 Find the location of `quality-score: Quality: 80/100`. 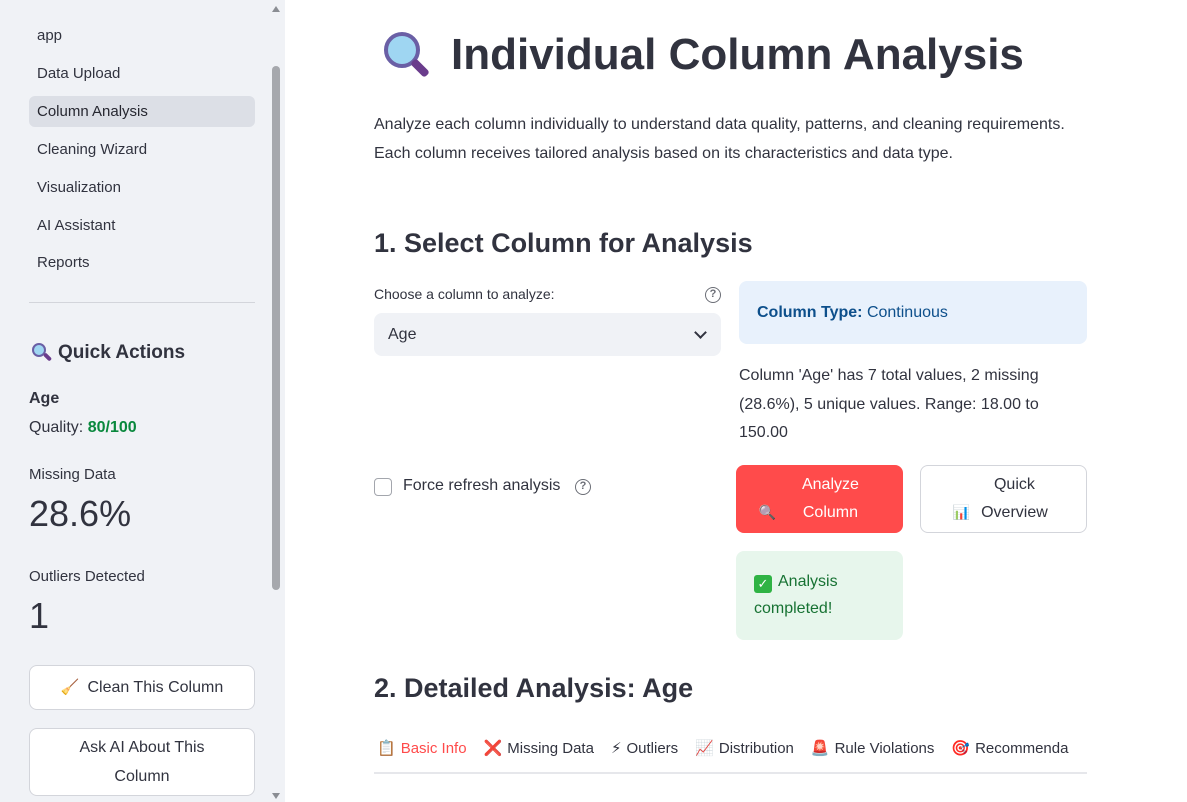

quality-score: Quality: 80/100 is located at coordinates (83, 428).